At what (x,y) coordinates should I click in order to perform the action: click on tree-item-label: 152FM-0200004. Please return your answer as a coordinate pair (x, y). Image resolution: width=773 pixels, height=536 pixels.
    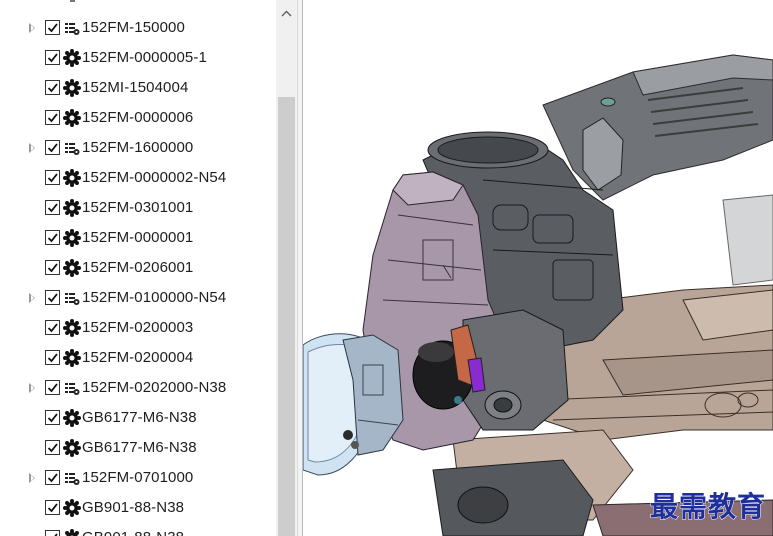
    Looking at the image, I should click on (138, 357).